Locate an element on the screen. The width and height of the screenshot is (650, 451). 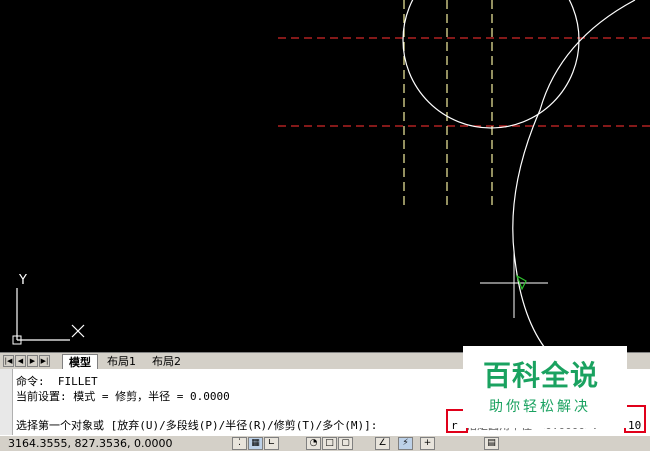
lwt-icon: + is located at coordinates (427, 443).